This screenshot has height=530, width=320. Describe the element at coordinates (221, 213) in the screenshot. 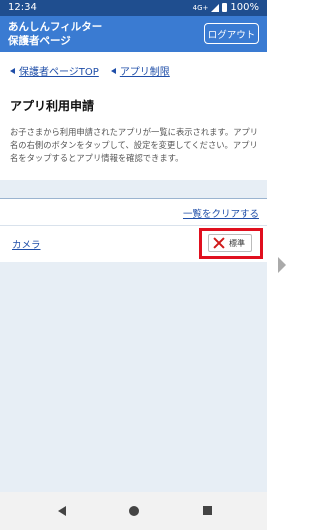

I see `clear-list-link: 一覧をクリアする` at that location.